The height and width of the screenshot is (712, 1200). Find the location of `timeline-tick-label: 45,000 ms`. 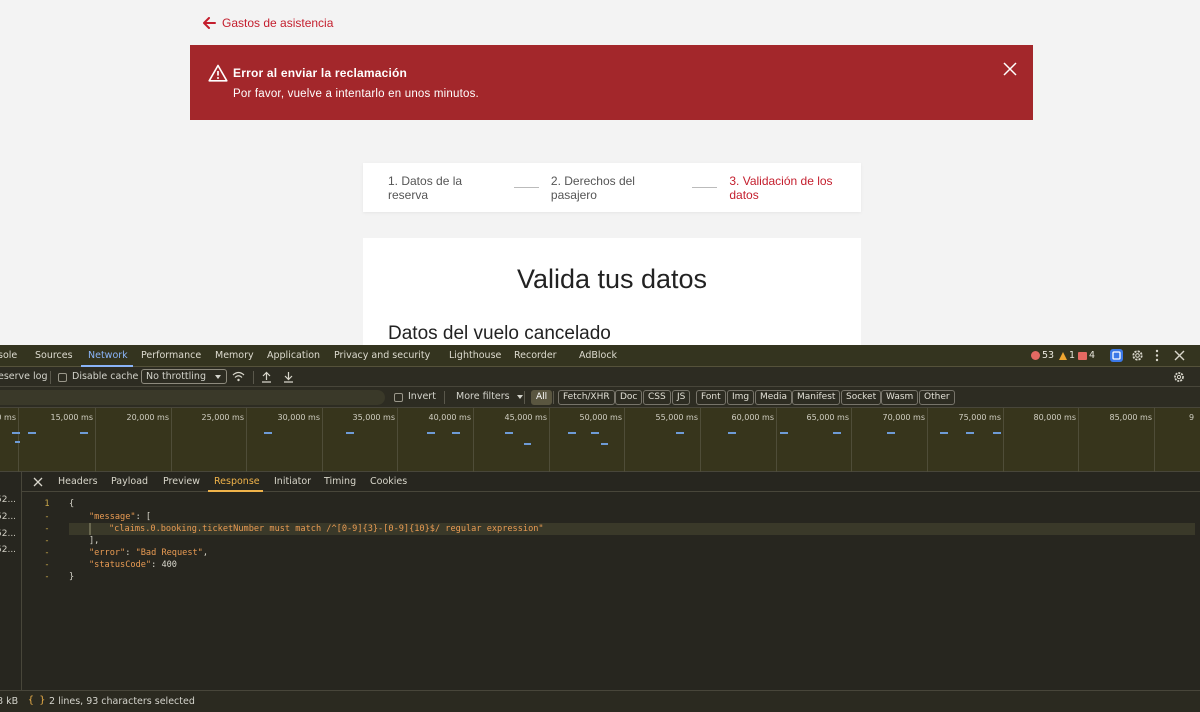

timeline-tick-label: 45,000 ms is located at coordinates (526, 417).